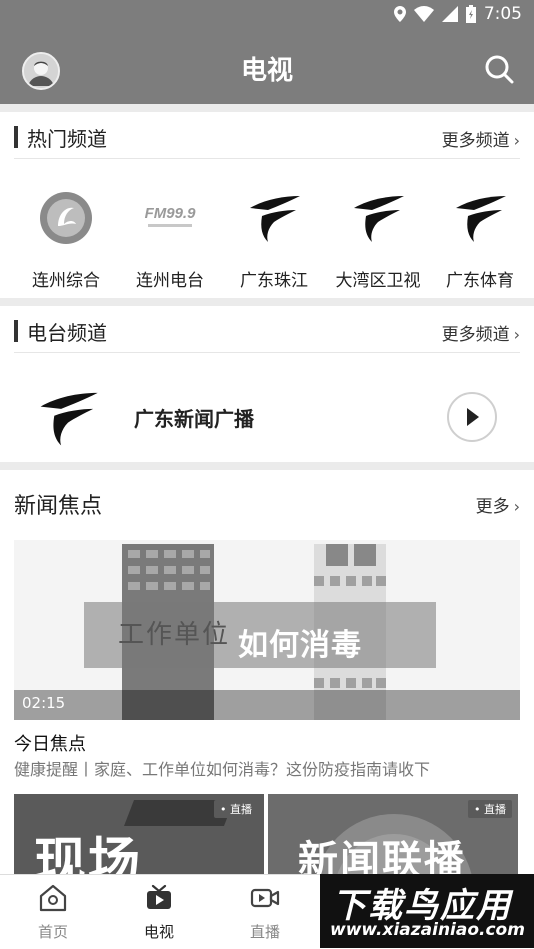 Image resolution: width=534 pixels, height=949 pixels. What do you see at coordinates (267, 14) in the screenshot?
I see `status-bar: 7:05` at bounding box center [267, 14].